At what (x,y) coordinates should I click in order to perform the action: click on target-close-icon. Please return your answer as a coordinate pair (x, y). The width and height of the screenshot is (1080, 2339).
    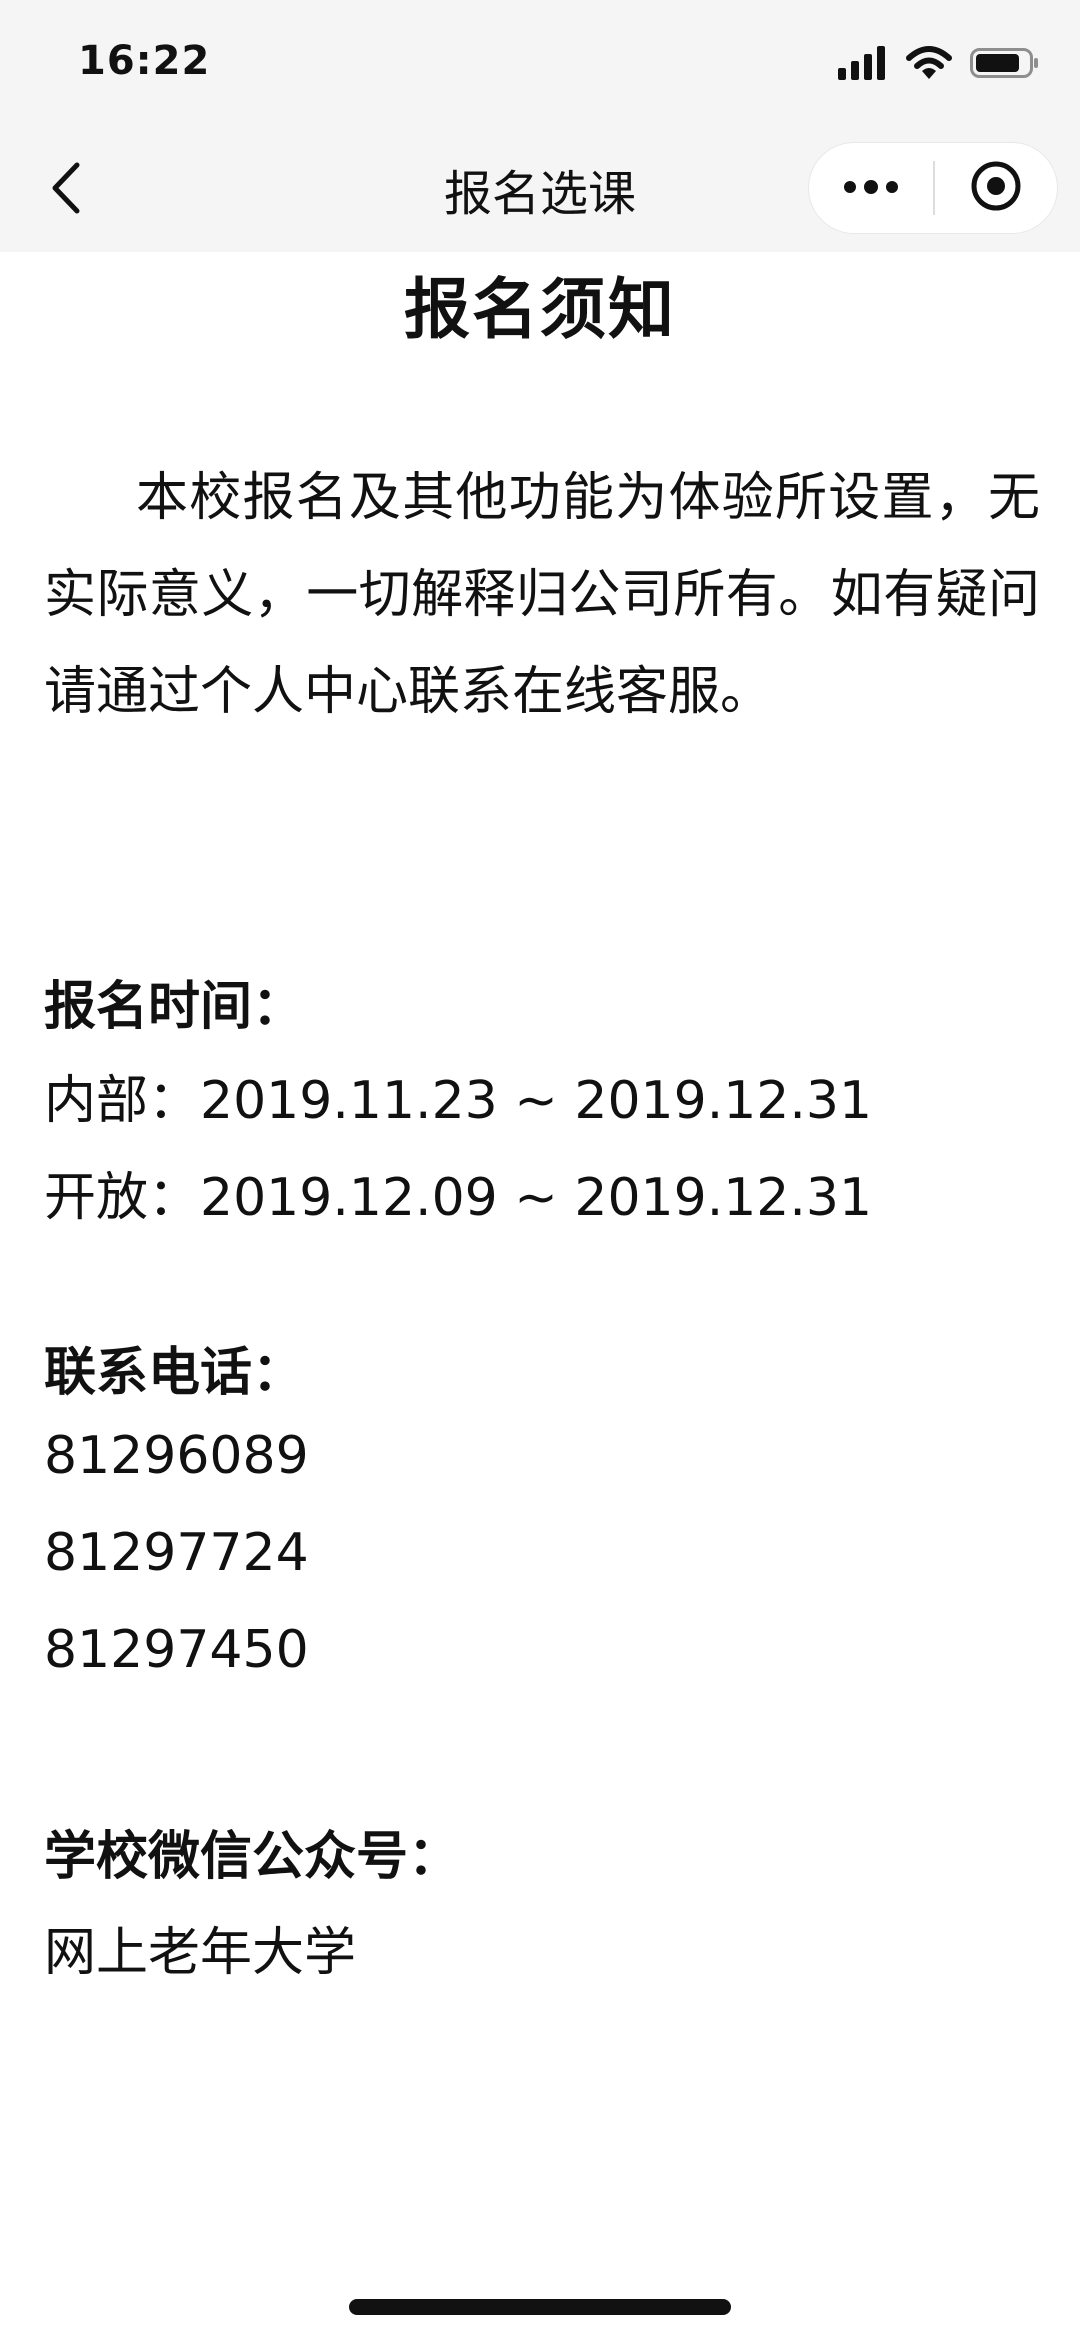
    Looking at the image, I should click on (996, 188).